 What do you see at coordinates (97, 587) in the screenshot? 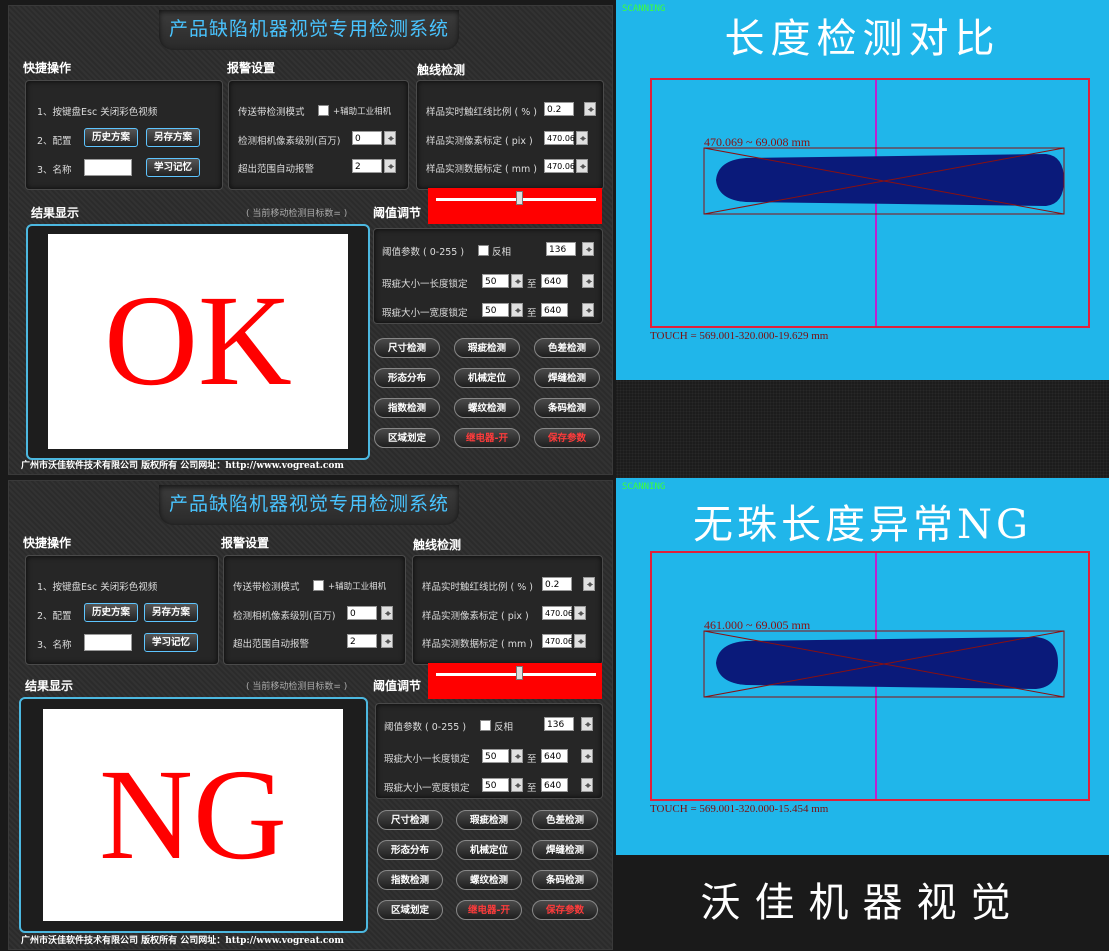
I see `esc-hint: 1、按键盘Esc 关闭彩色视频` at bounding box center [97, 587].